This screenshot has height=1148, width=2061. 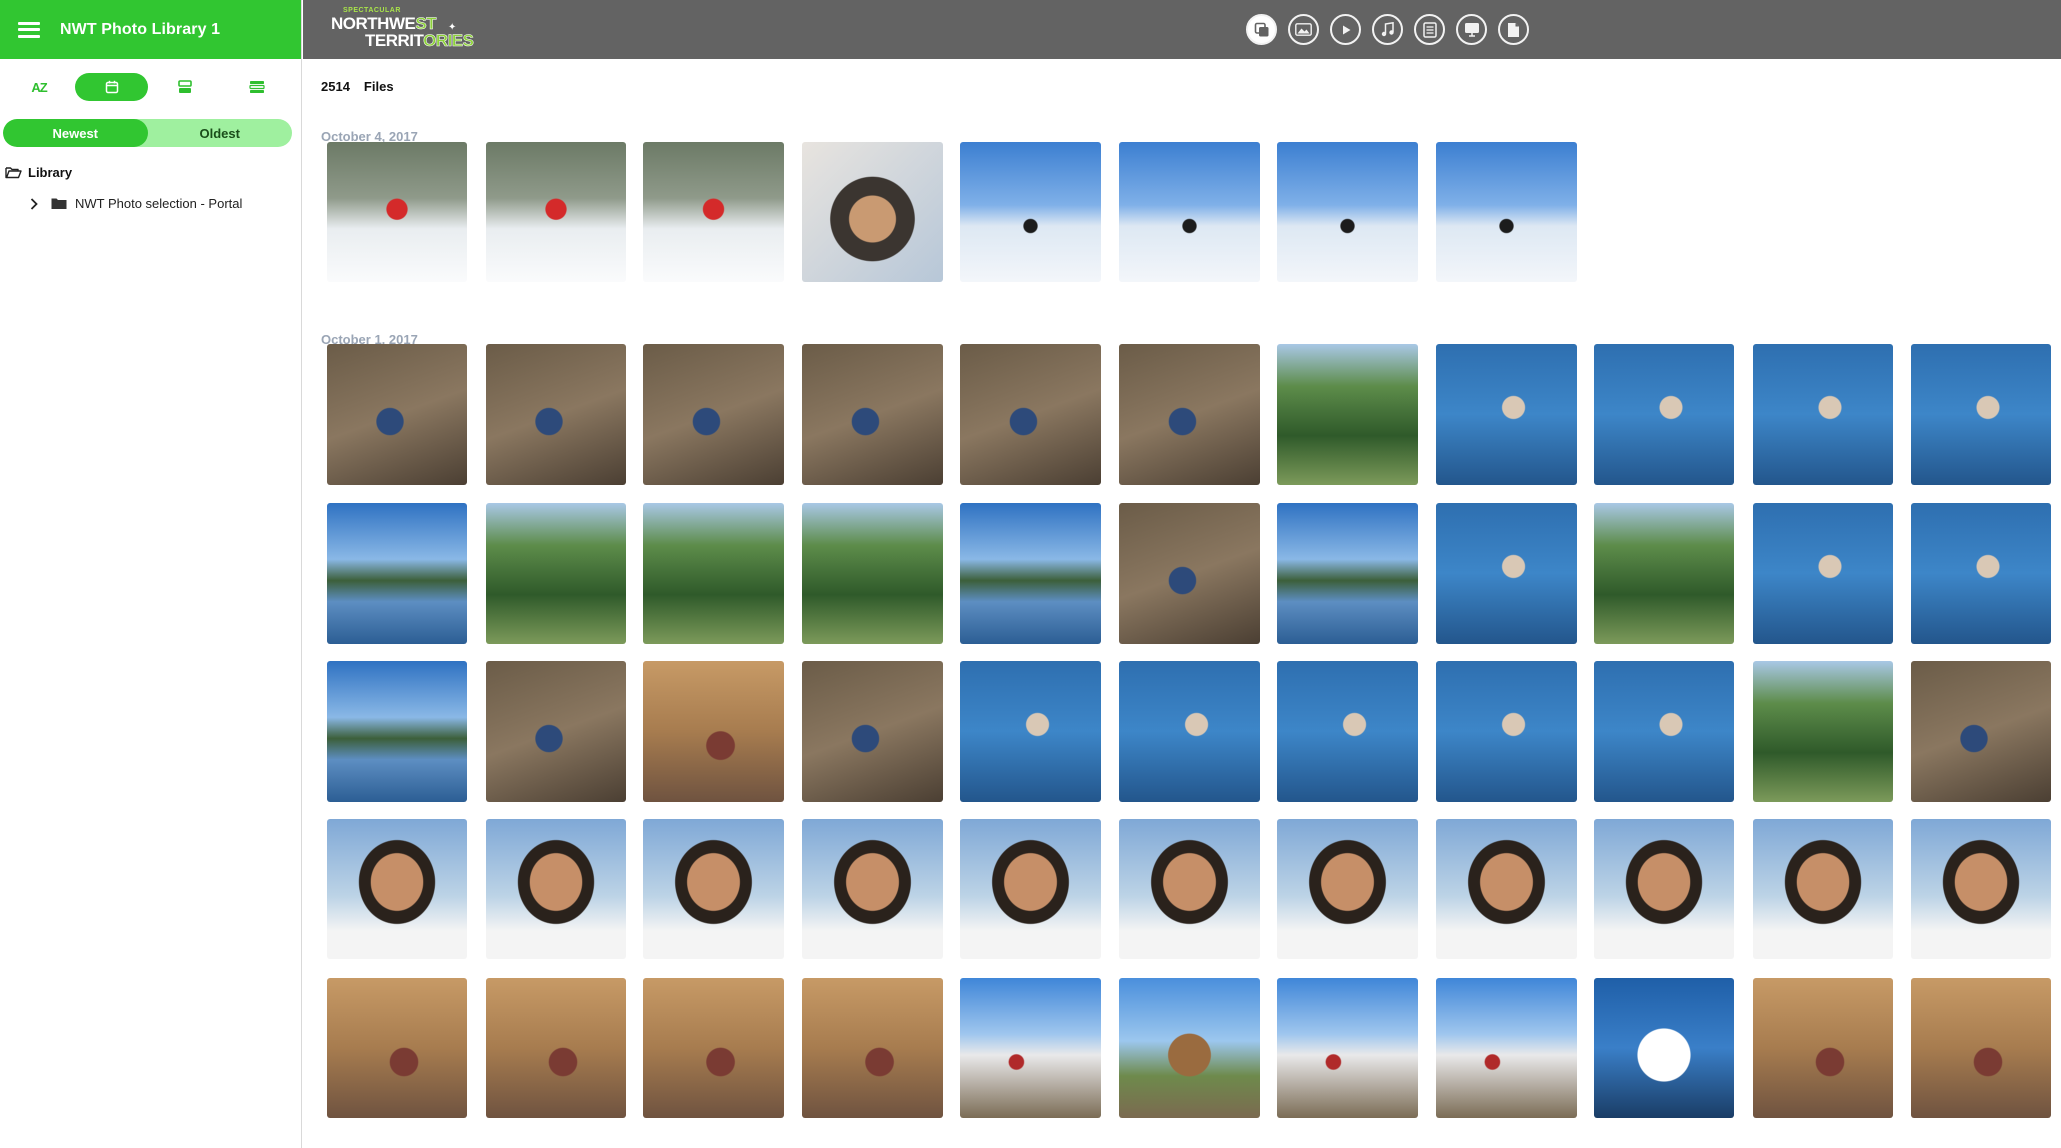 I want to click on file-count-value: 2514, so click(x=335, y=86).